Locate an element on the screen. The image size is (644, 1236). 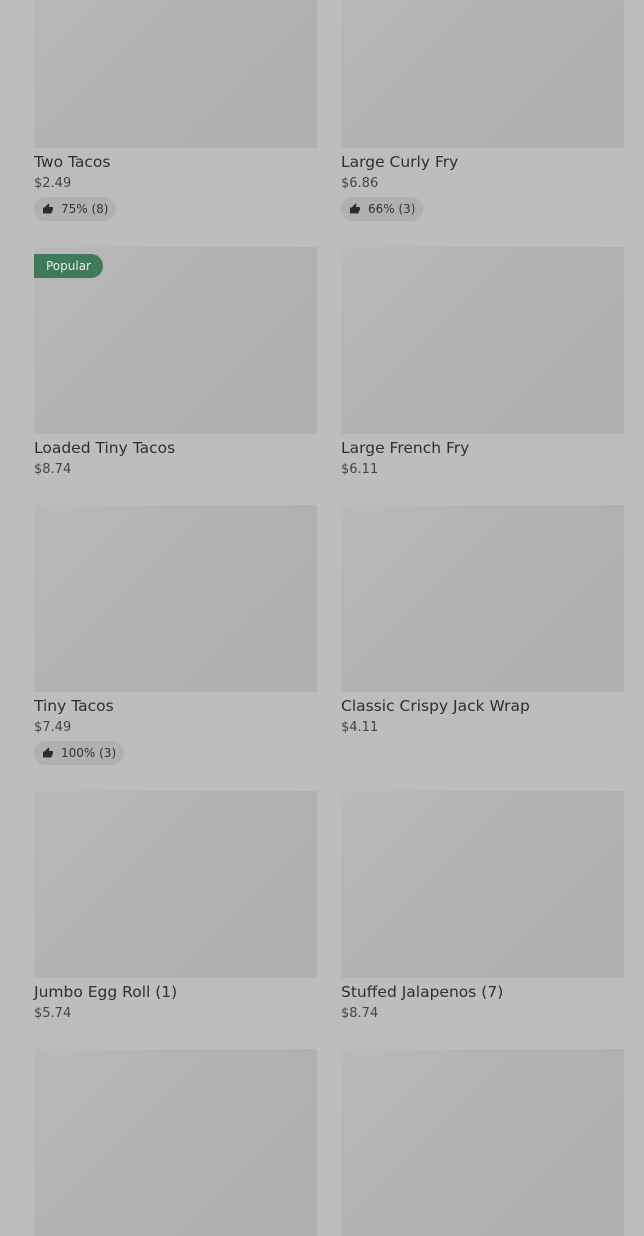
menu-item-card: Two Tacos $2.49 75% (8) is located at coordinates (175, 110).